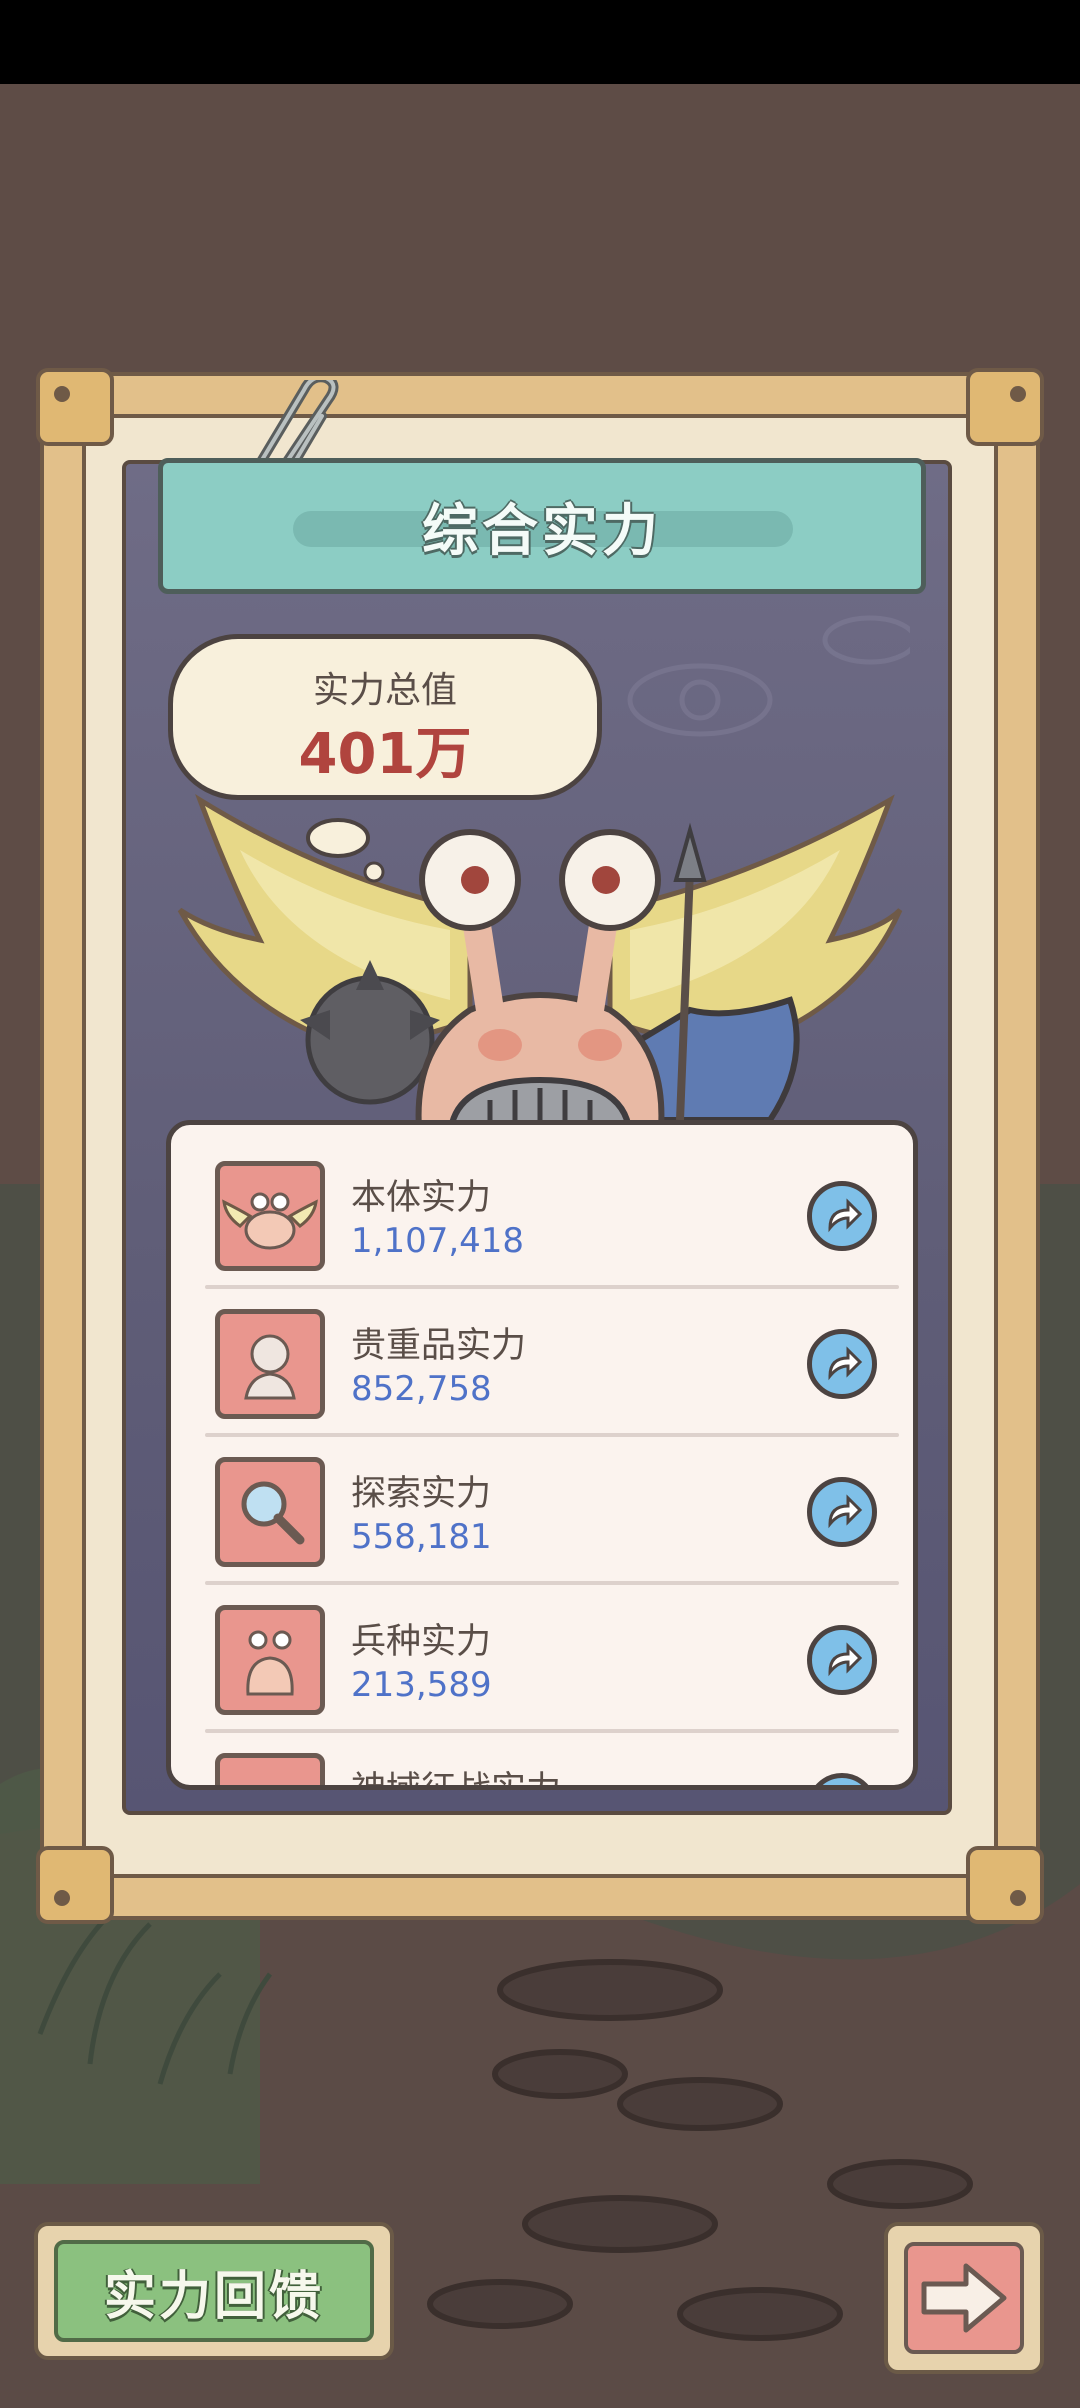  I want to click on power-value: 213,589, so click(421, 1685).